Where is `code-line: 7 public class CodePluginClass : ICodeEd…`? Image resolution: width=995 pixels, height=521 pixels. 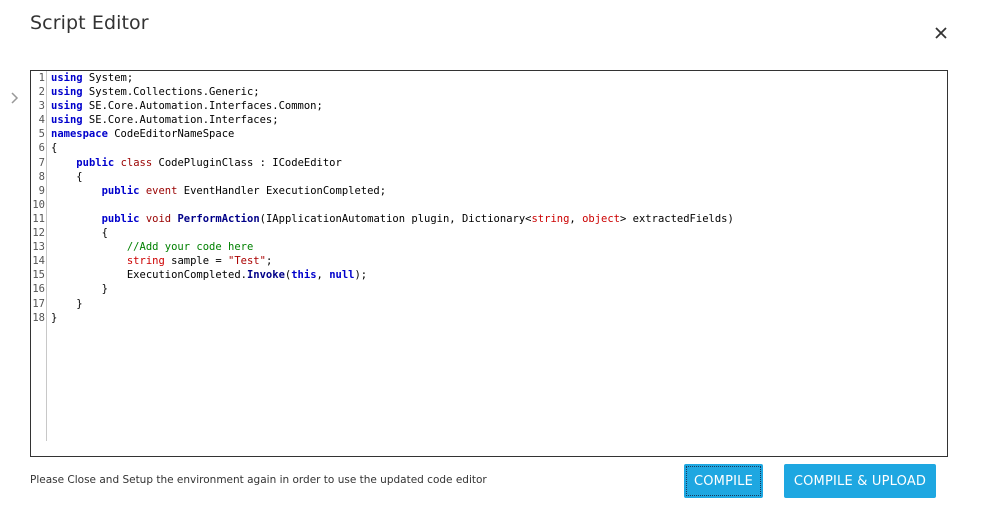 code-line: 7 public class CodePluginClass : ICodeEd… is located at coordinates (382, 163).